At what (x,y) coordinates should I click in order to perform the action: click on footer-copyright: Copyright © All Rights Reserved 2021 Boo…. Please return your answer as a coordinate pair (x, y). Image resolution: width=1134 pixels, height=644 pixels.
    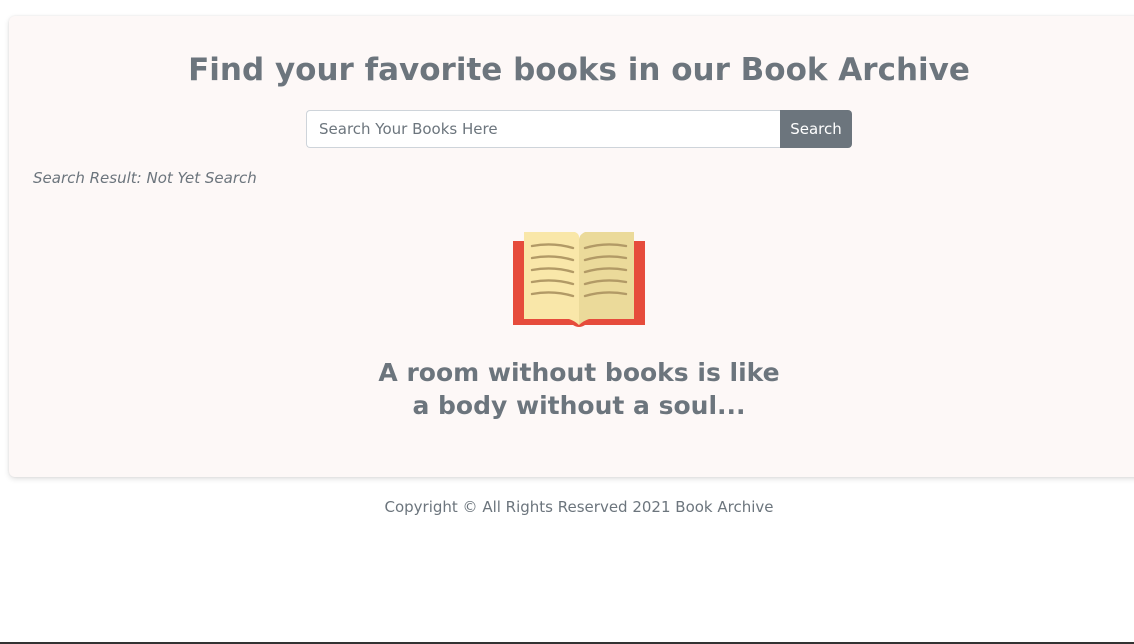
    Looking at the image, I should click on (579, 507).